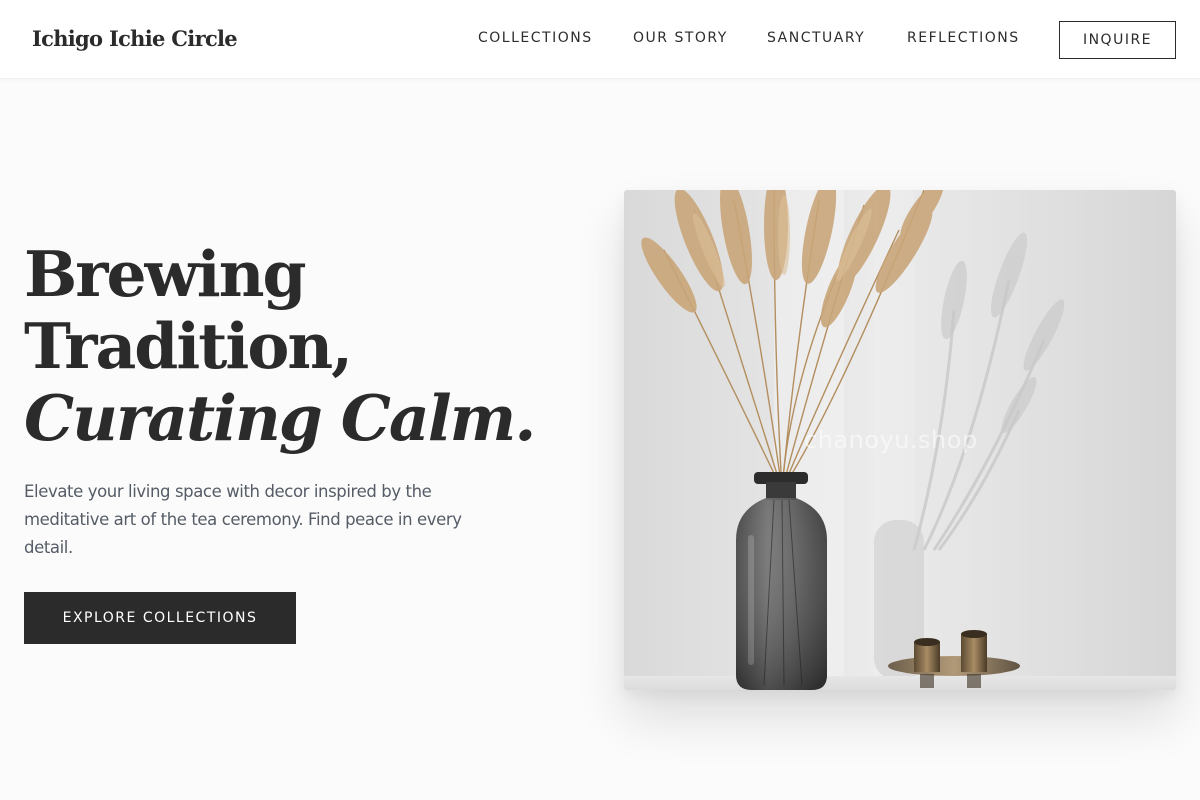  I want to click on nav-link-sanctuary: SANCTUARY, so click(816, 38).